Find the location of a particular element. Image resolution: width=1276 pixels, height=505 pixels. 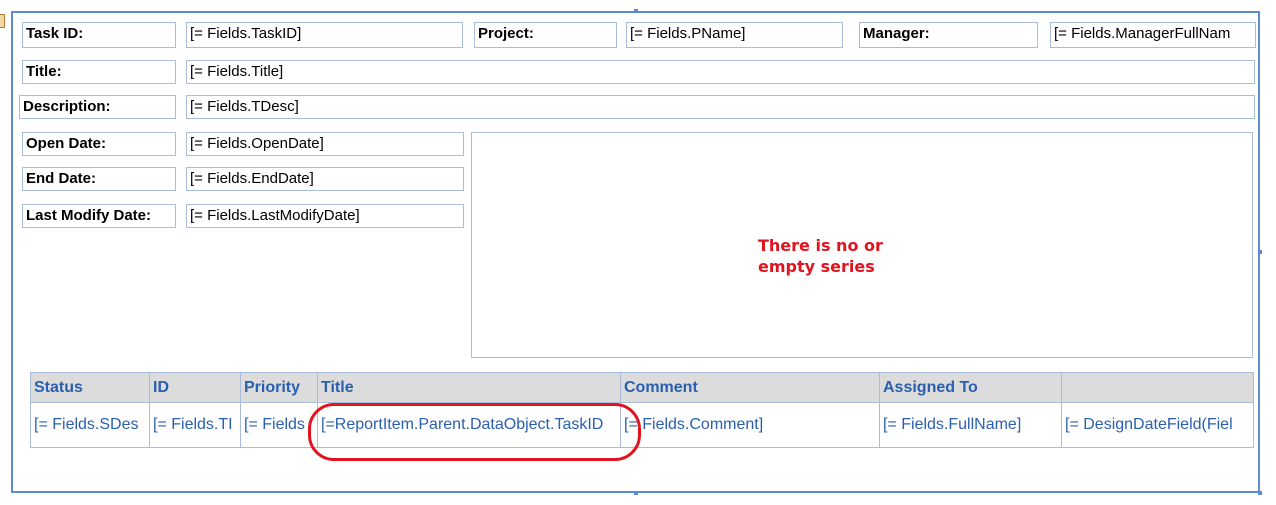

header-status: Status is located at coordinates (90, 387).